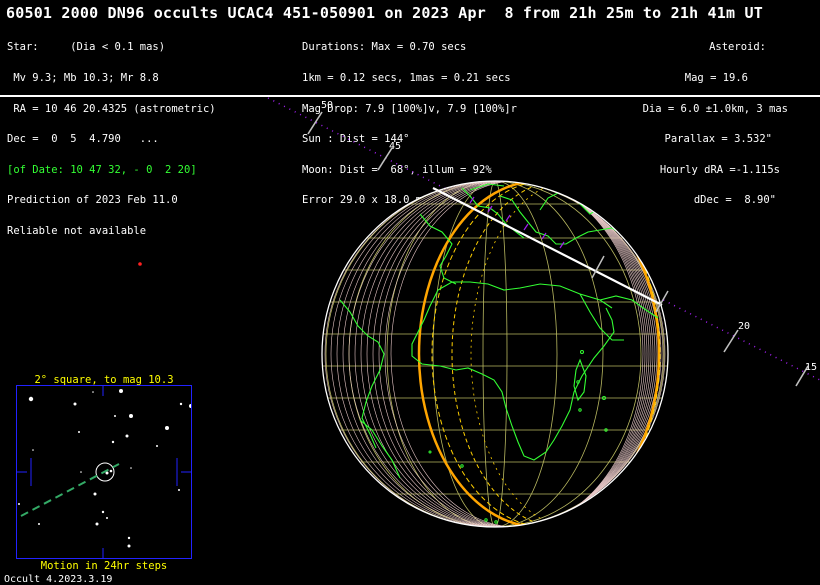 The image size is (820, 585). Describe the element at coordinates (744, 326) in the screenshot. I see `track-label: 20` at that location.